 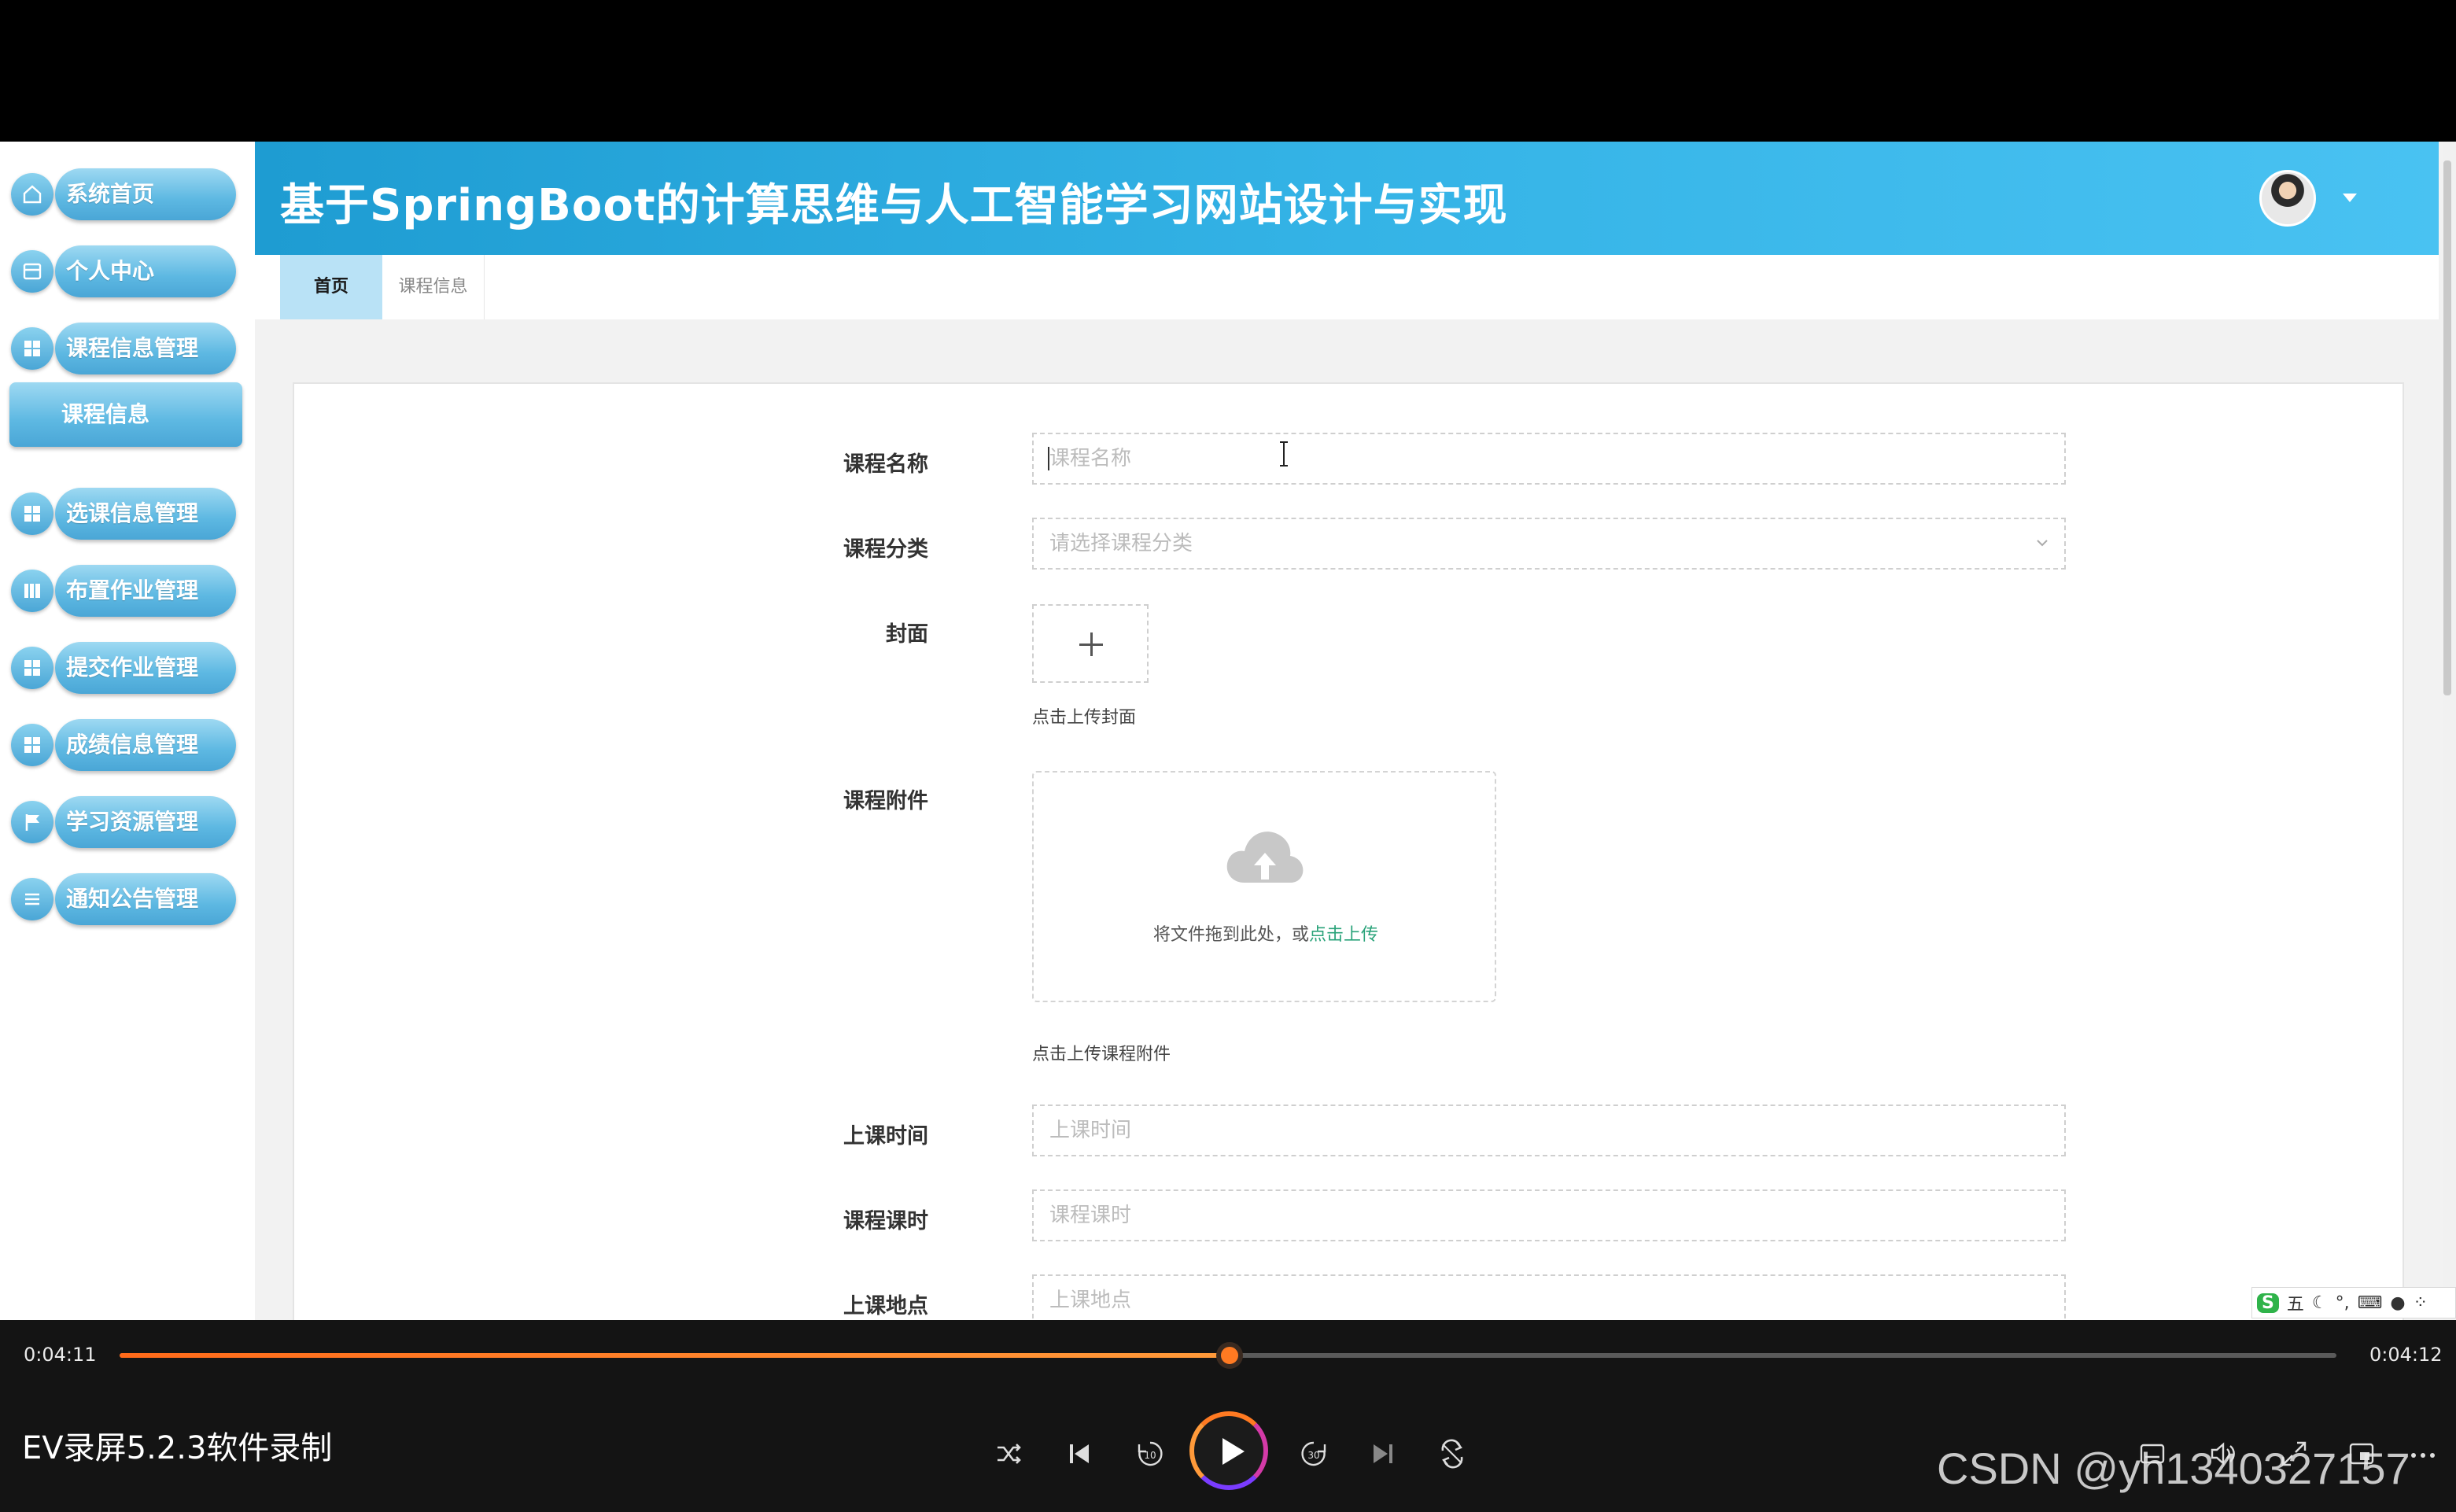 What do you see at coordinates (145, 822) in the screenshot?
I see `sidebar-item-label: 学习资源管理` at bounding box center [145, 822].